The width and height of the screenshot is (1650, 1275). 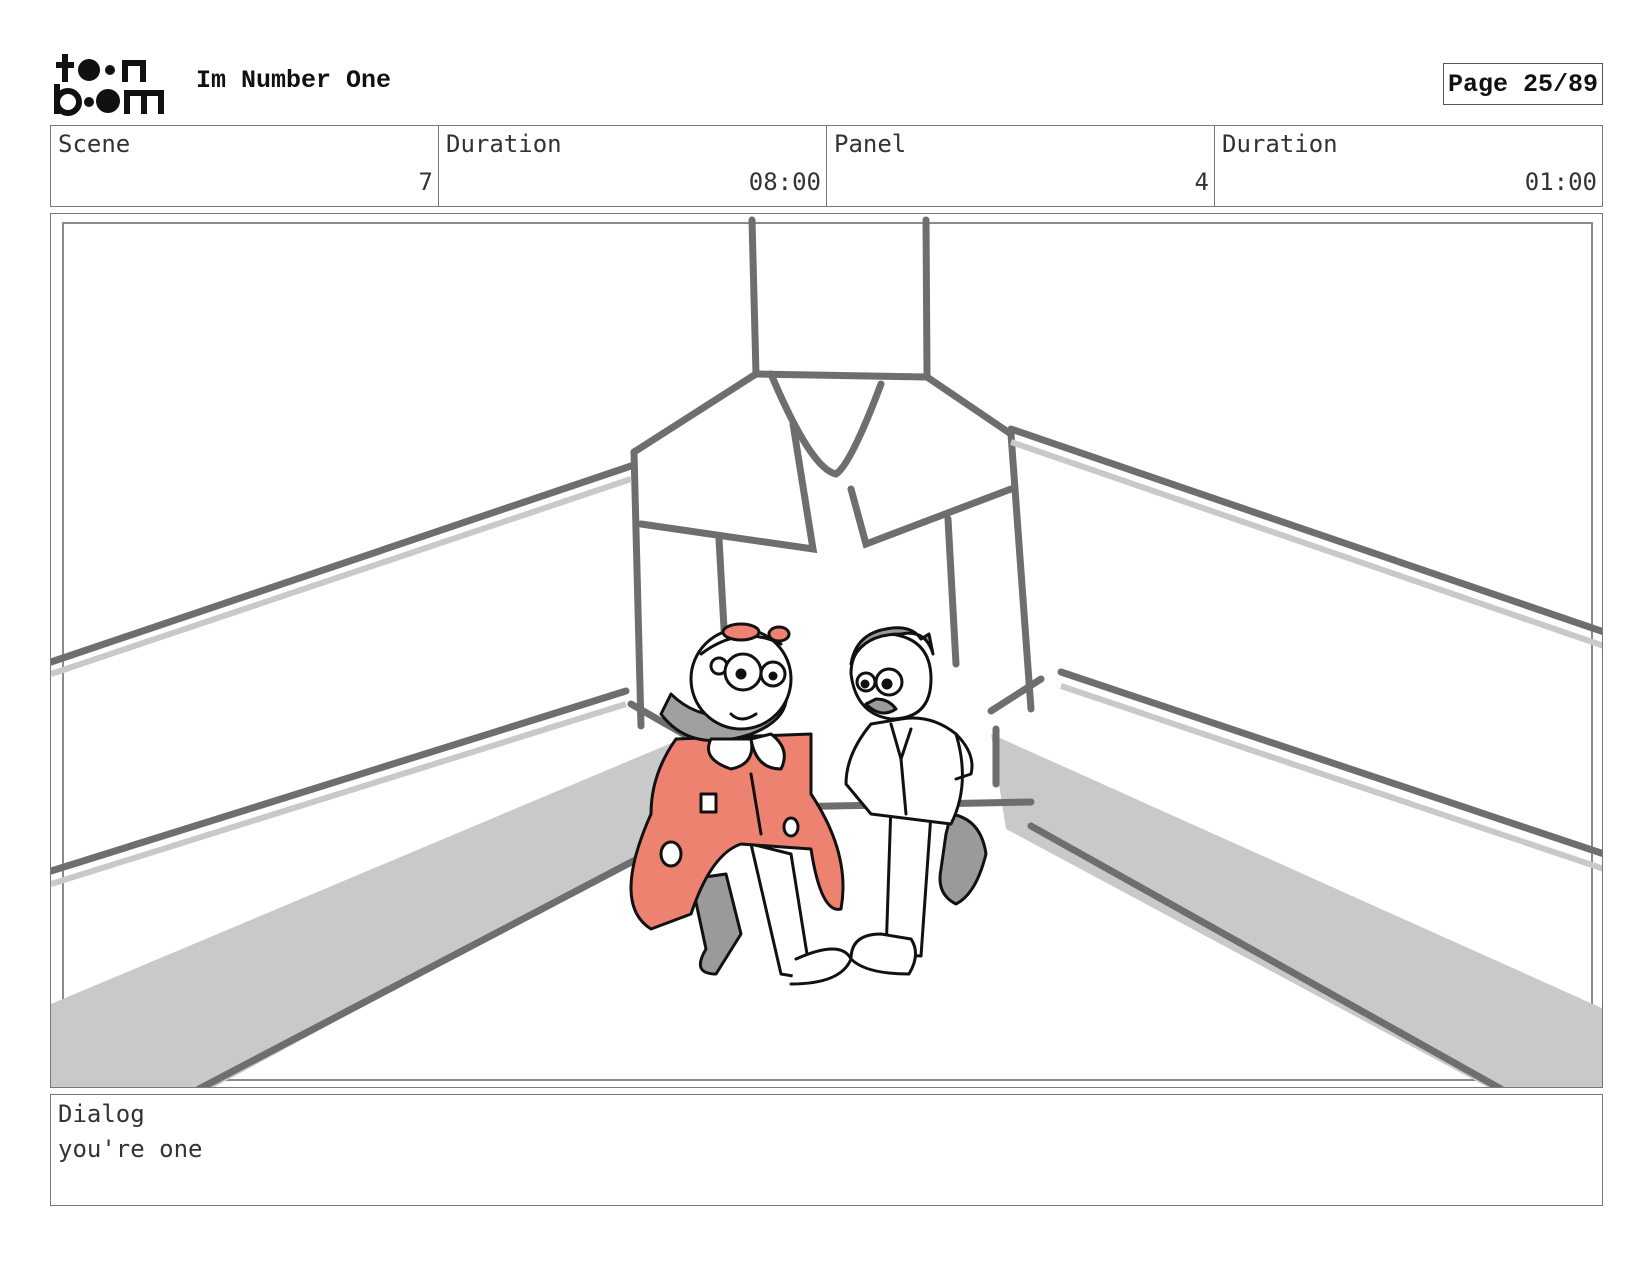 What do you see at coordinates (1280, 144) in the screenshot?
I see `panel-duration-label: Duration` at bounding box center [1280, 144].